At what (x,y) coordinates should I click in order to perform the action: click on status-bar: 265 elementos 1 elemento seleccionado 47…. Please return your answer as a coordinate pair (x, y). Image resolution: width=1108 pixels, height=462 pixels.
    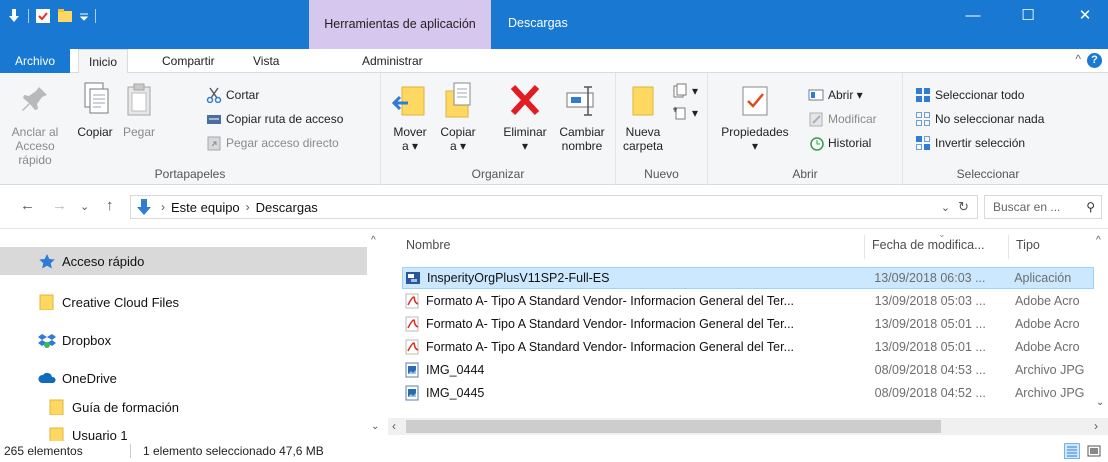
    Looking at the image, I should click on (554, 451).